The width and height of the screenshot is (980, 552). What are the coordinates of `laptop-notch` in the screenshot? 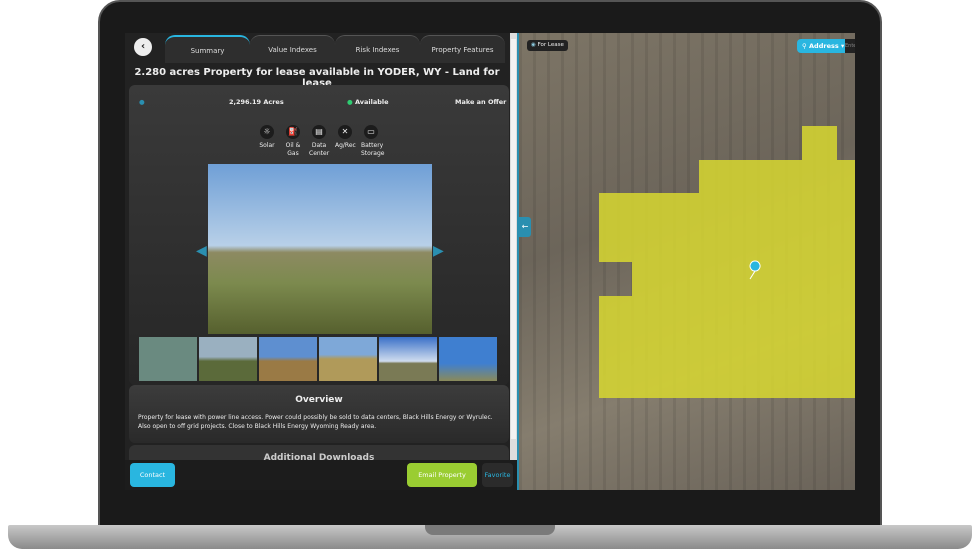 It's located at (490, 530).